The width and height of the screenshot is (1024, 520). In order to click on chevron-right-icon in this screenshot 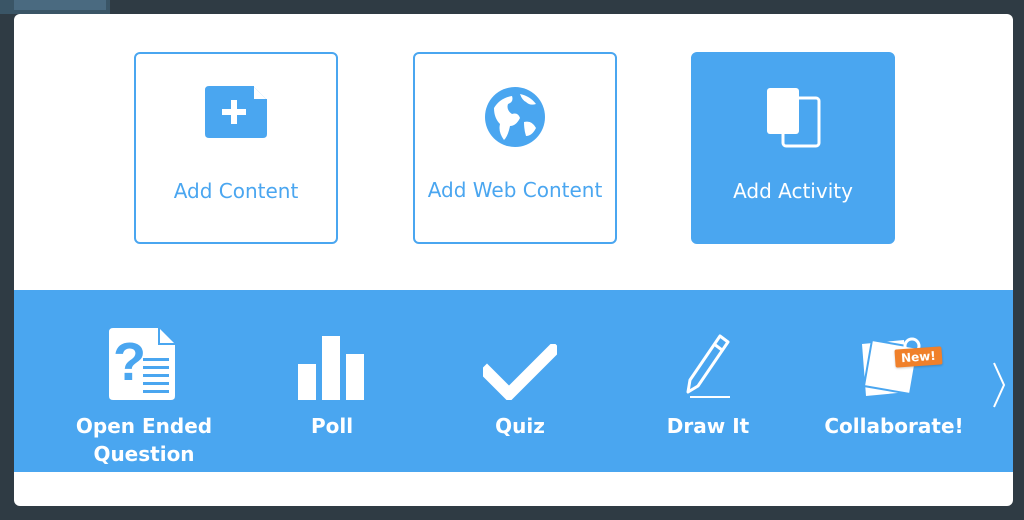, I will do `click(999, 385)`.